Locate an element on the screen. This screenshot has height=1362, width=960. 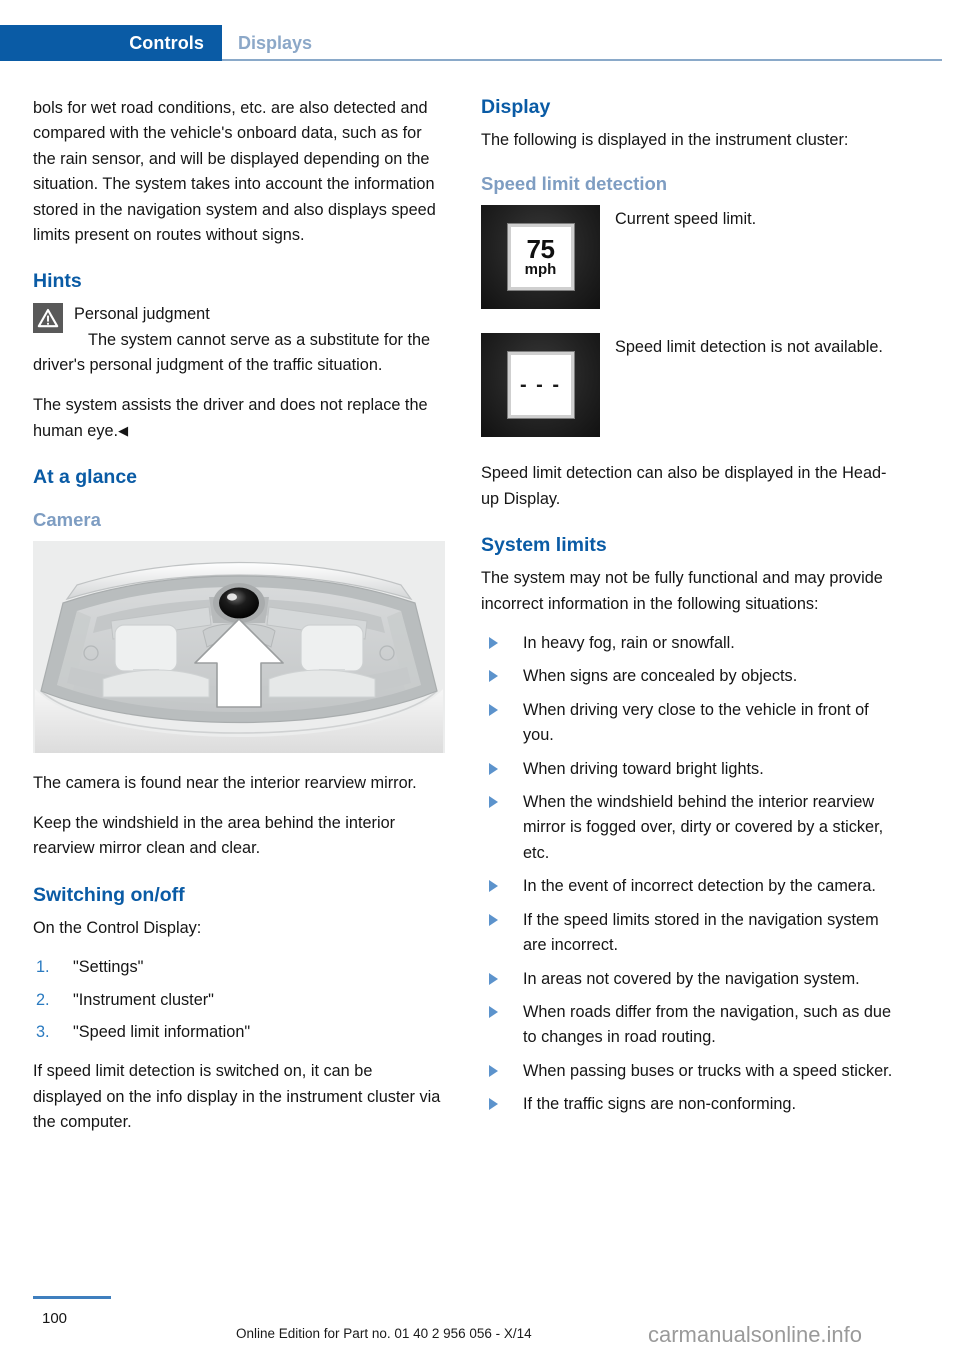
subheading-speed-limit-detection: Speed limit detection is located at coordinates (574, 184).